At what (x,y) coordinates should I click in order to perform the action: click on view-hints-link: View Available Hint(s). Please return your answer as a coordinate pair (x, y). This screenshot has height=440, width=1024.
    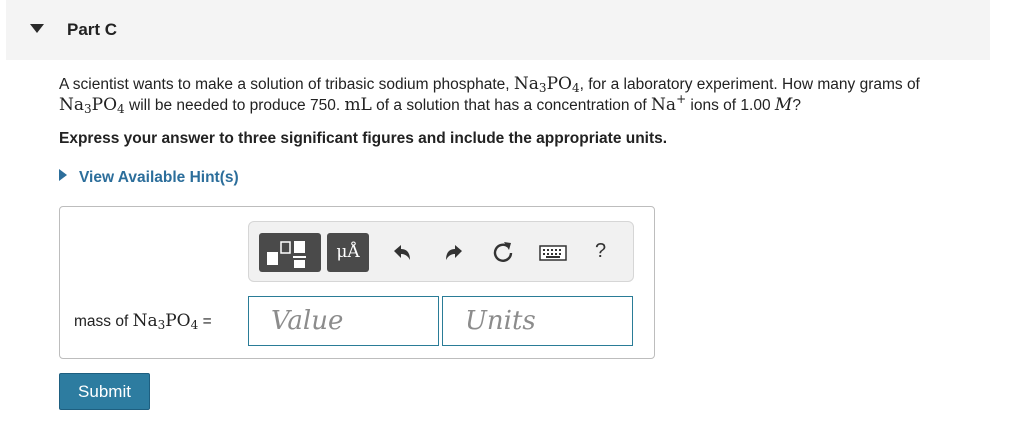
    Looking at the image, I should click on (149, 178).